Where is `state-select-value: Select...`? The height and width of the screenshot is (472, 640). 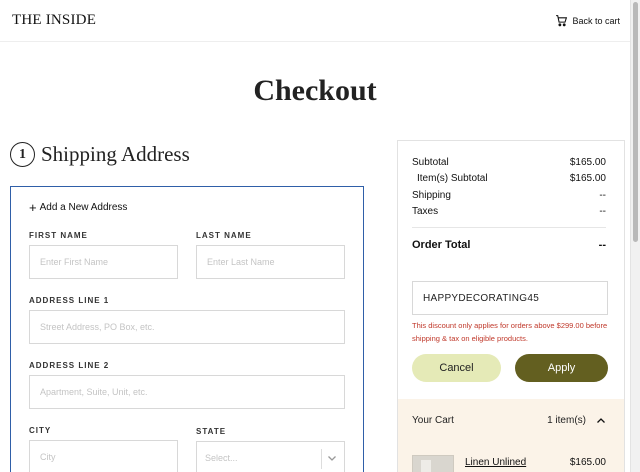
state-select-value: Select... is located at coordinates (221, 458).